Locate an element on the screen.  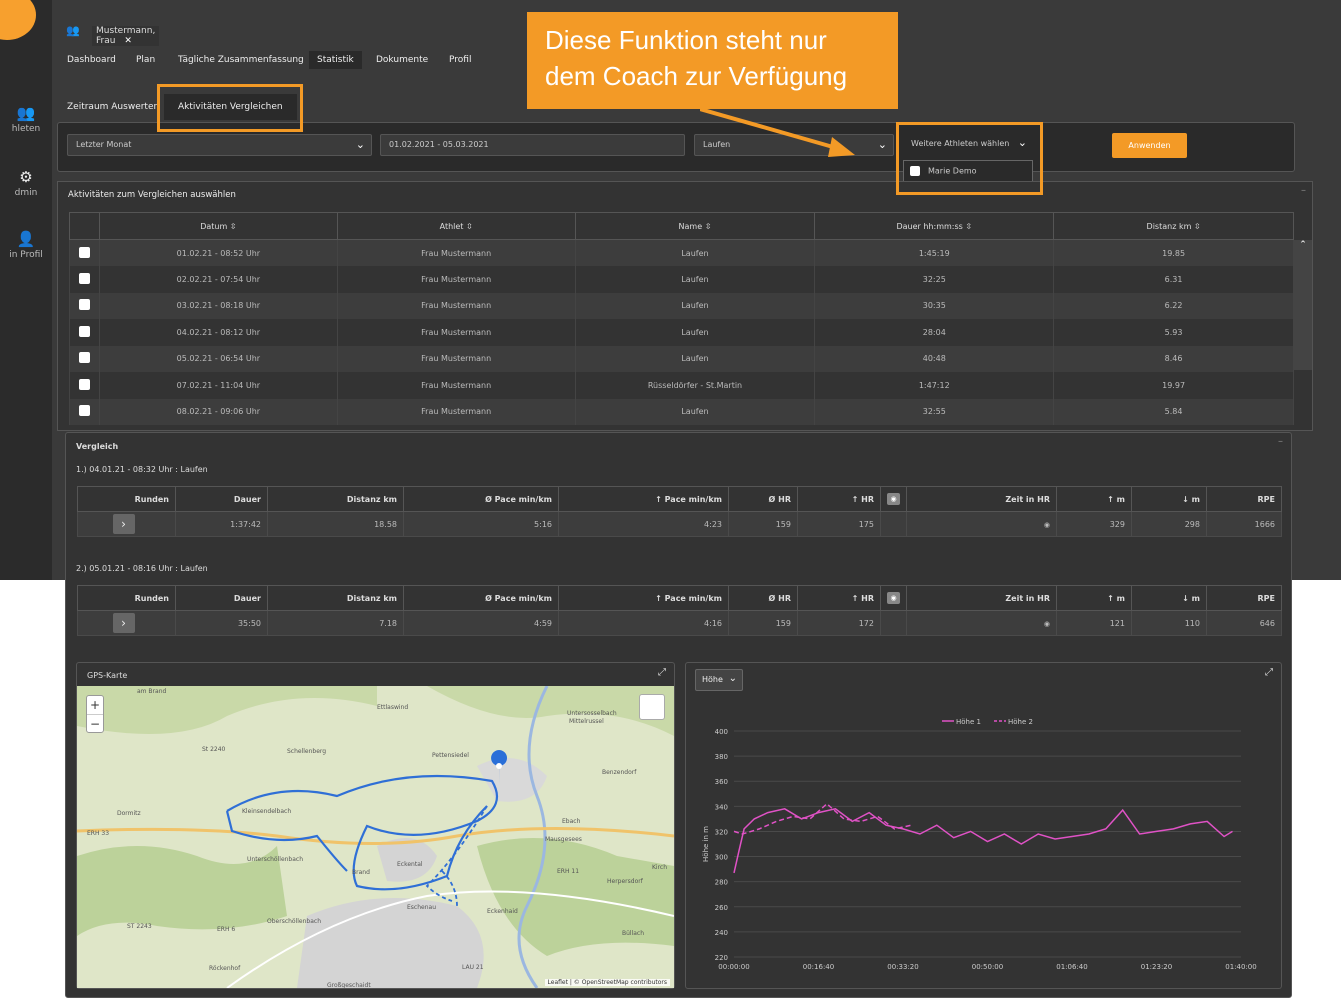
y-tick-label: 400 is located at coordinates (721, 732).